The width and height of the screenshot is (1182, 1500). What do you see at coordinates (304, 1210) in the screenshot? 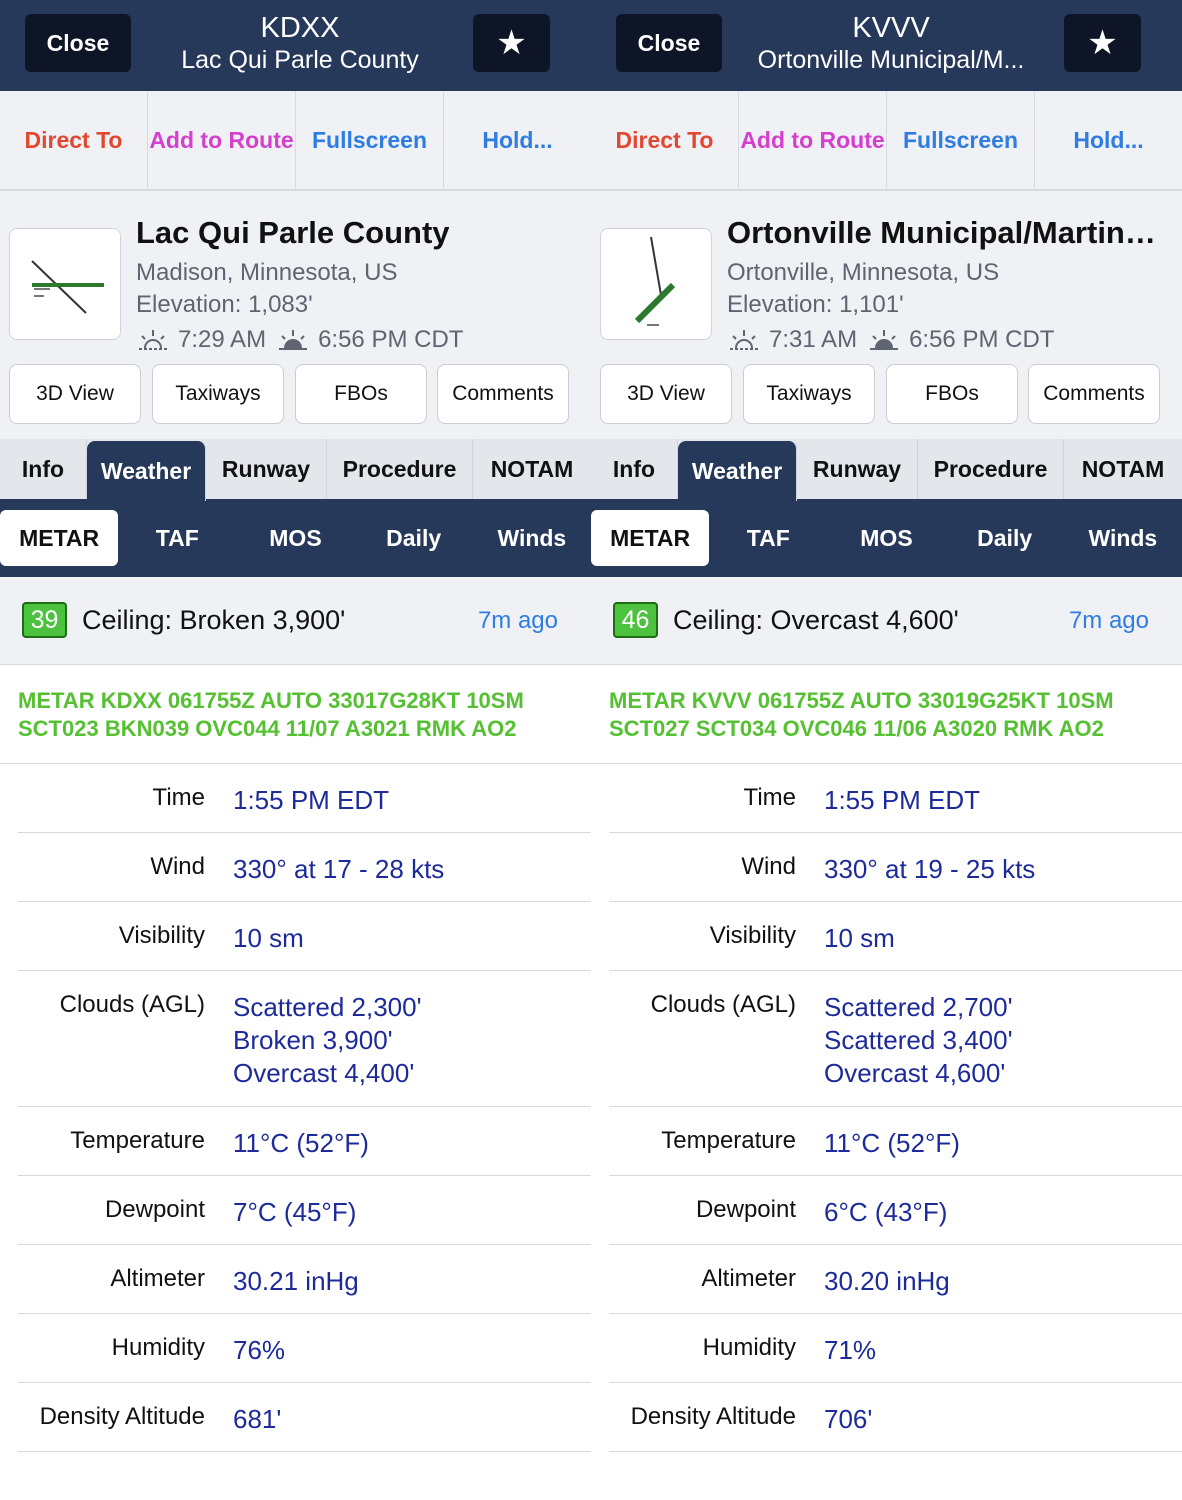
I see `row-dewpoint: Dewpoint 7°C (45°F)` at bounding box center [304, 1210].